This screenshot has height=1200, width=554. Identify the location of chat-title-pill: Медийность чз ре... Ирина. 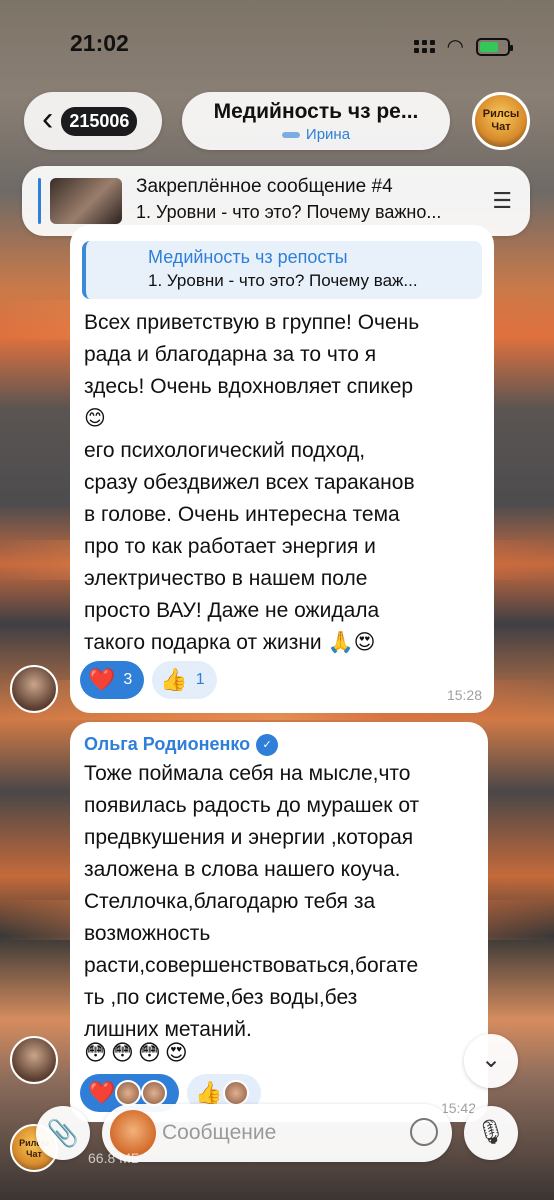
(316, 121).